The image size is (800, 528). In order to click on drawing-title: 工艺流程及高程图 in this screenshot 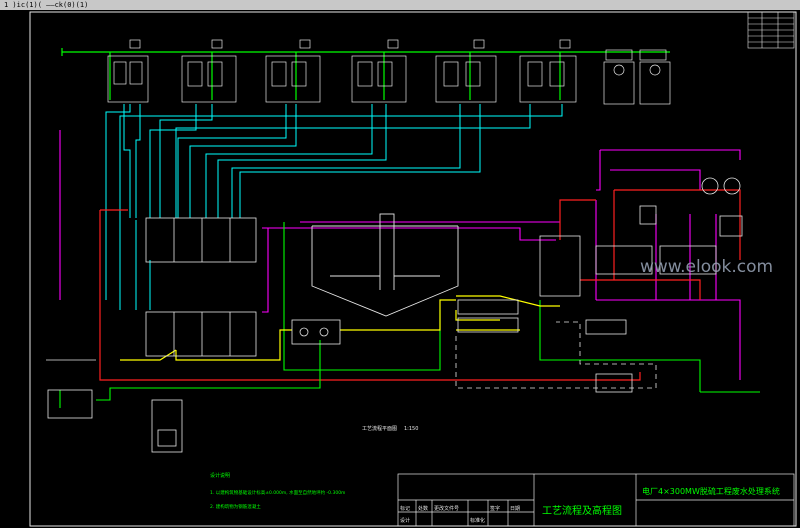, I will do `click(582, 510)`.